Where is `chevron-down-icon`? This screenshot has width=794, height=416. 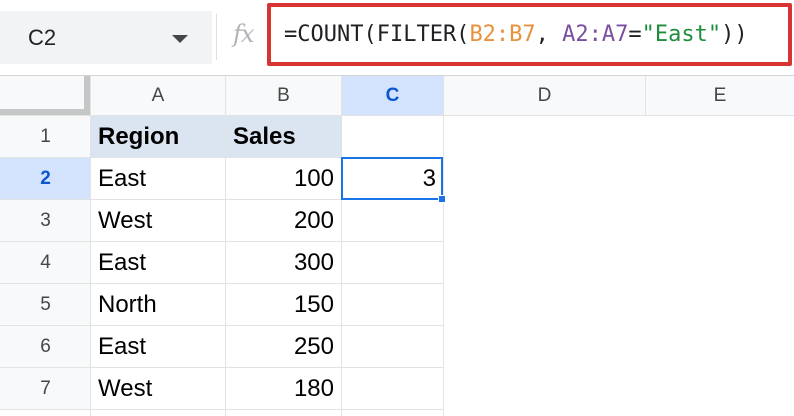 chevron-down-icon is located at coordinates (180, 39).